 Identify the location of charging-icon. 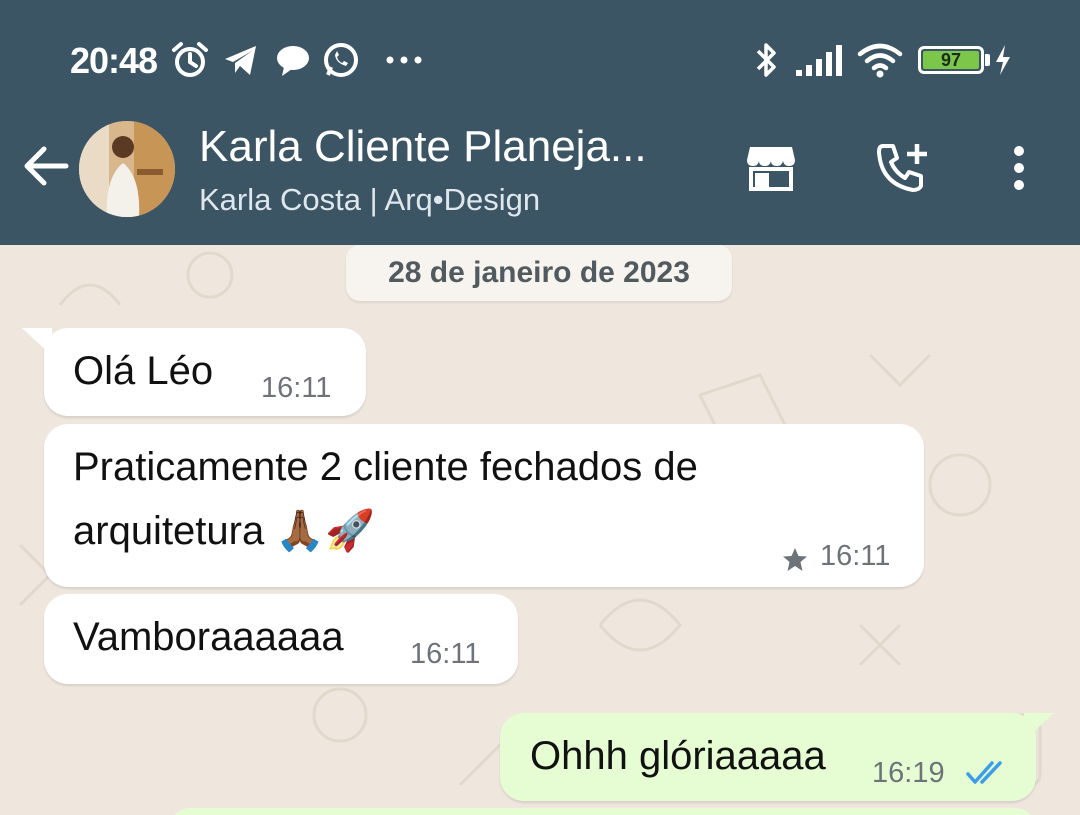
(1003, 60).